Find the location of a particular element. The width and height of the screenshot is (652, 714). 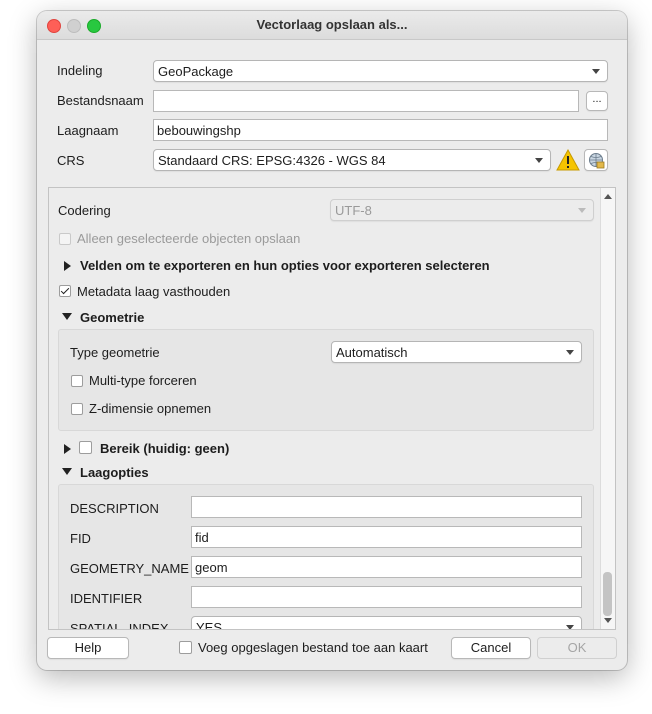

layer-option-description-input is located at coordinates (386, 507).